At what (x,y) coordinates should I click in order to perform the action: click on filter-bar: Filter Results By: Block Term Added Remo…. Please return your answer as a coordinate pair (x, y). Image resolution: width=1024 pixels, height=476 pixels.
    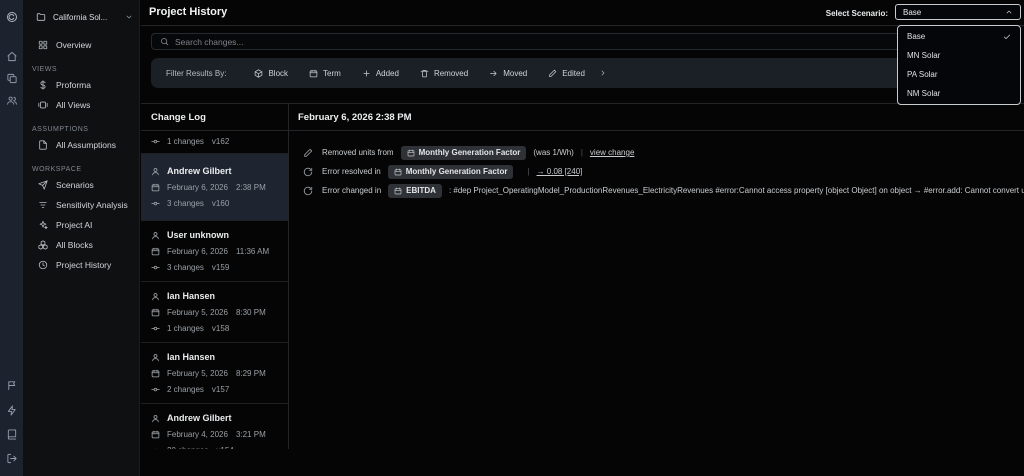
    Looking at the image, I should click on (582, 73).